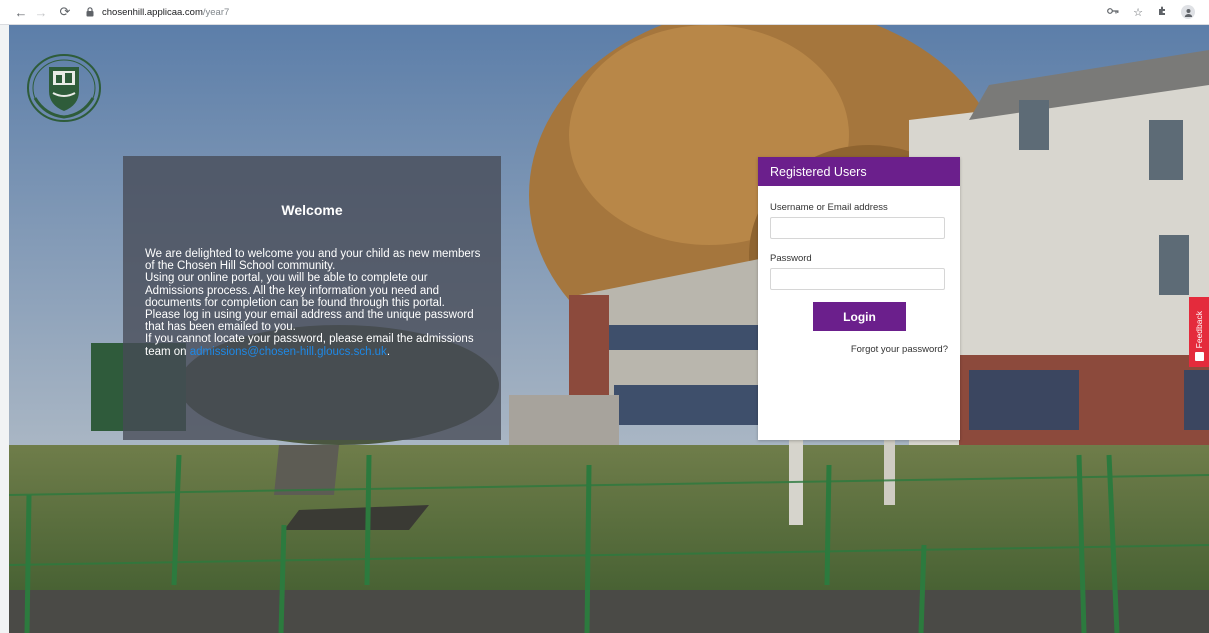  I want to click on forgot-password-link: Forgot your password?, so click(899, 349).